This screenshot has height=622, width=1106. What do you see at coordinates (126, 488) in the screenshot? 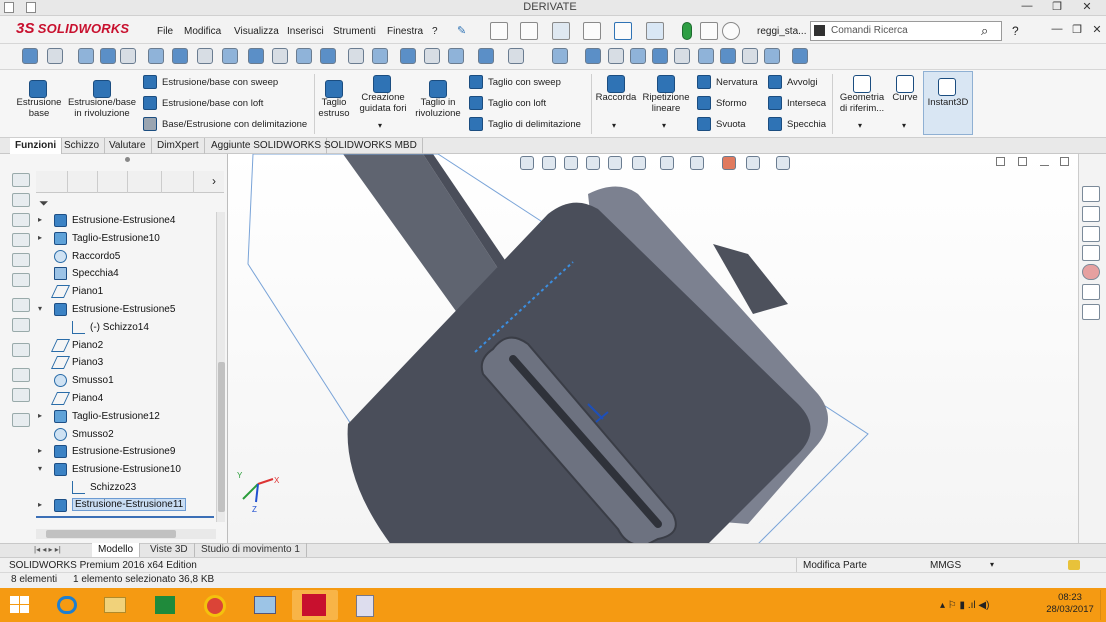
I see `tree-node: Schizzo23` at bounding box center [126, 488].